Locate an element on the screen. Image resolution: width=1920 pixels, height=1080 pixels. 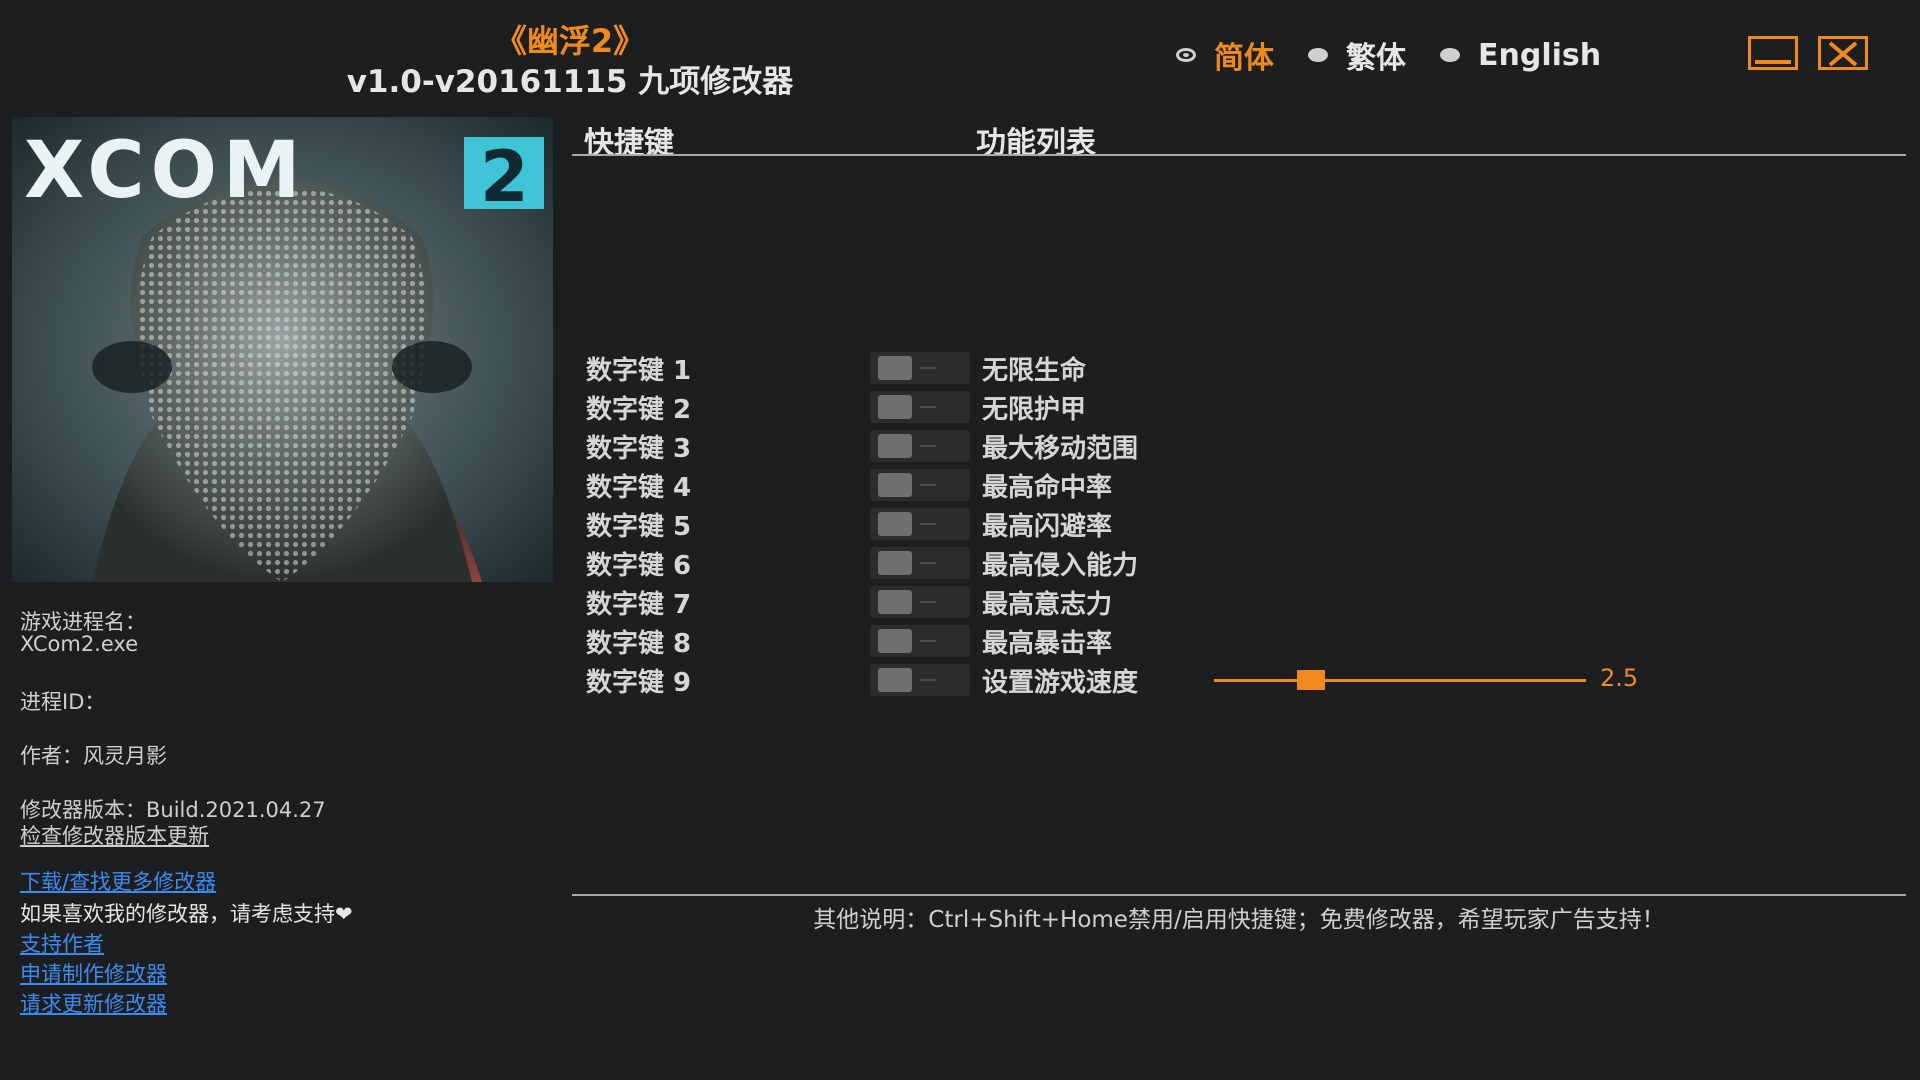
cheat-row: 数字键 8 最高暴击率 is located at coordinates (1236, 641).